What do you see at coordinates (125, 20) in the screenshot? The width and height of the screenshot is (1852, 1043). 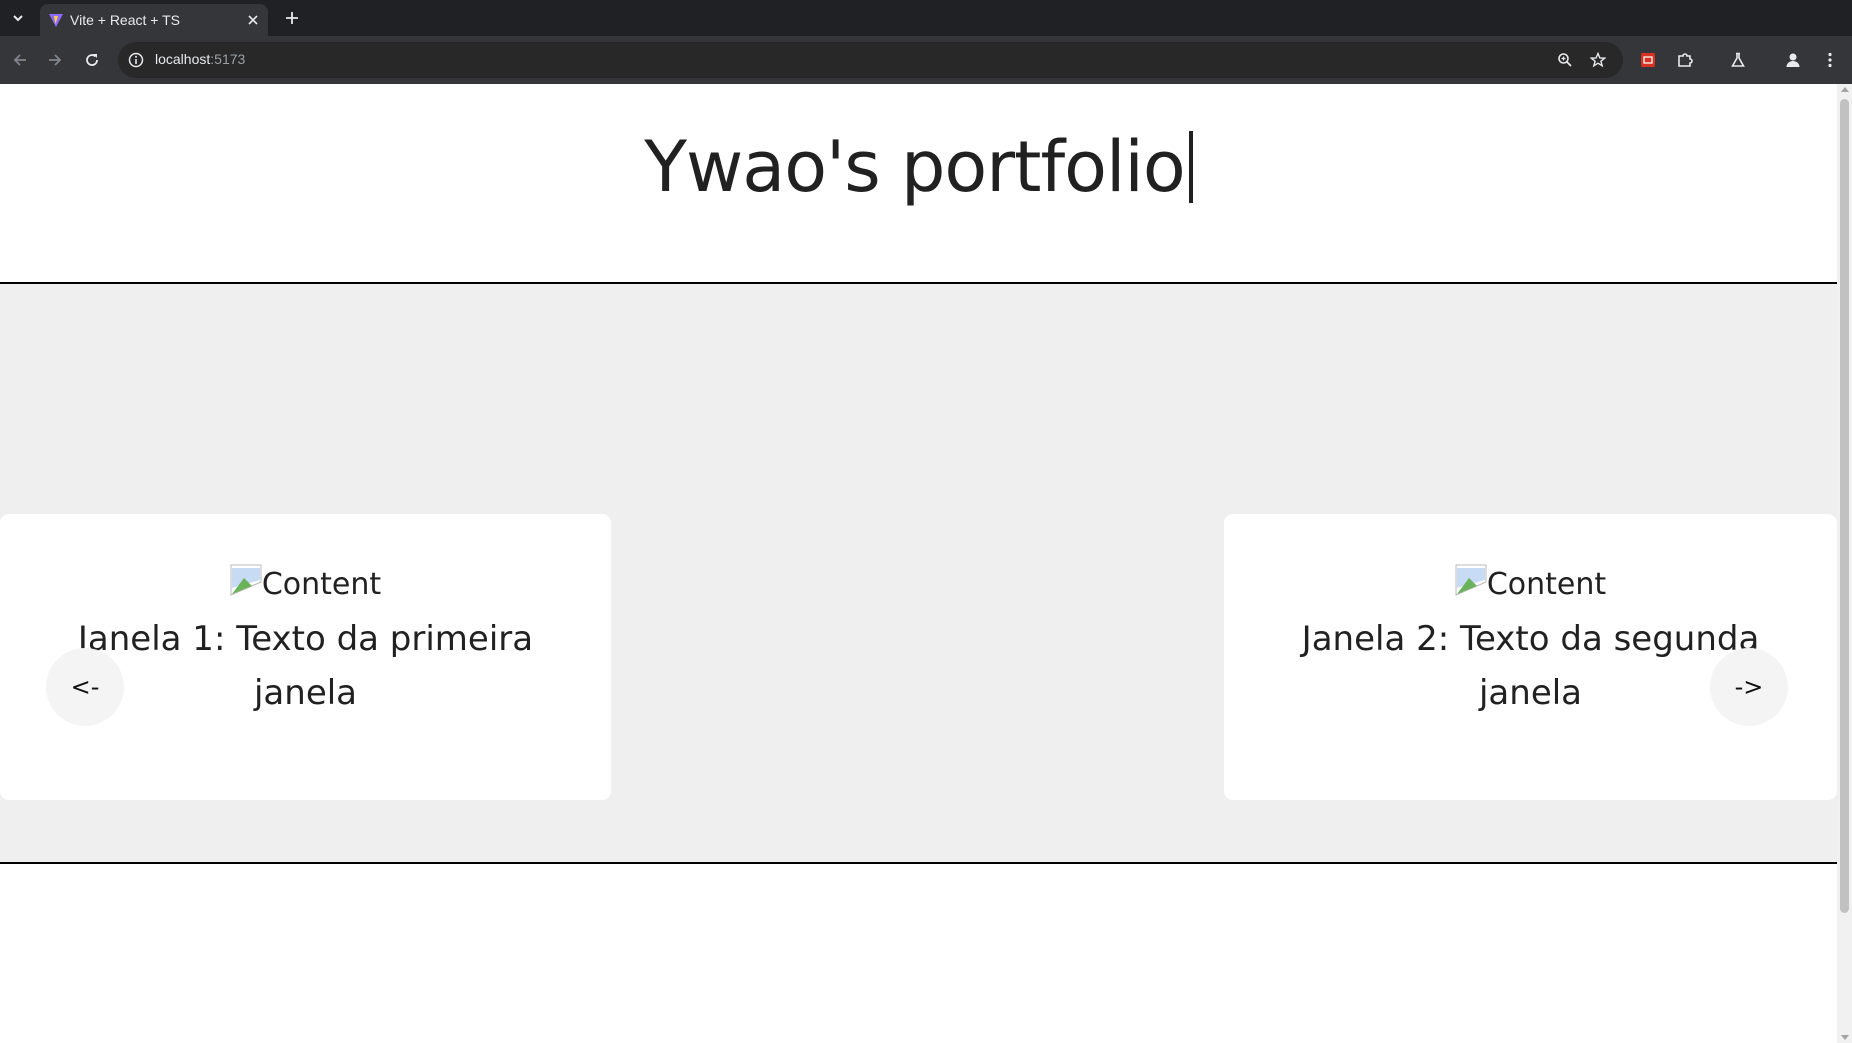 I see `tab-title: Vite + React + TS` at bounding box center [125, 20].